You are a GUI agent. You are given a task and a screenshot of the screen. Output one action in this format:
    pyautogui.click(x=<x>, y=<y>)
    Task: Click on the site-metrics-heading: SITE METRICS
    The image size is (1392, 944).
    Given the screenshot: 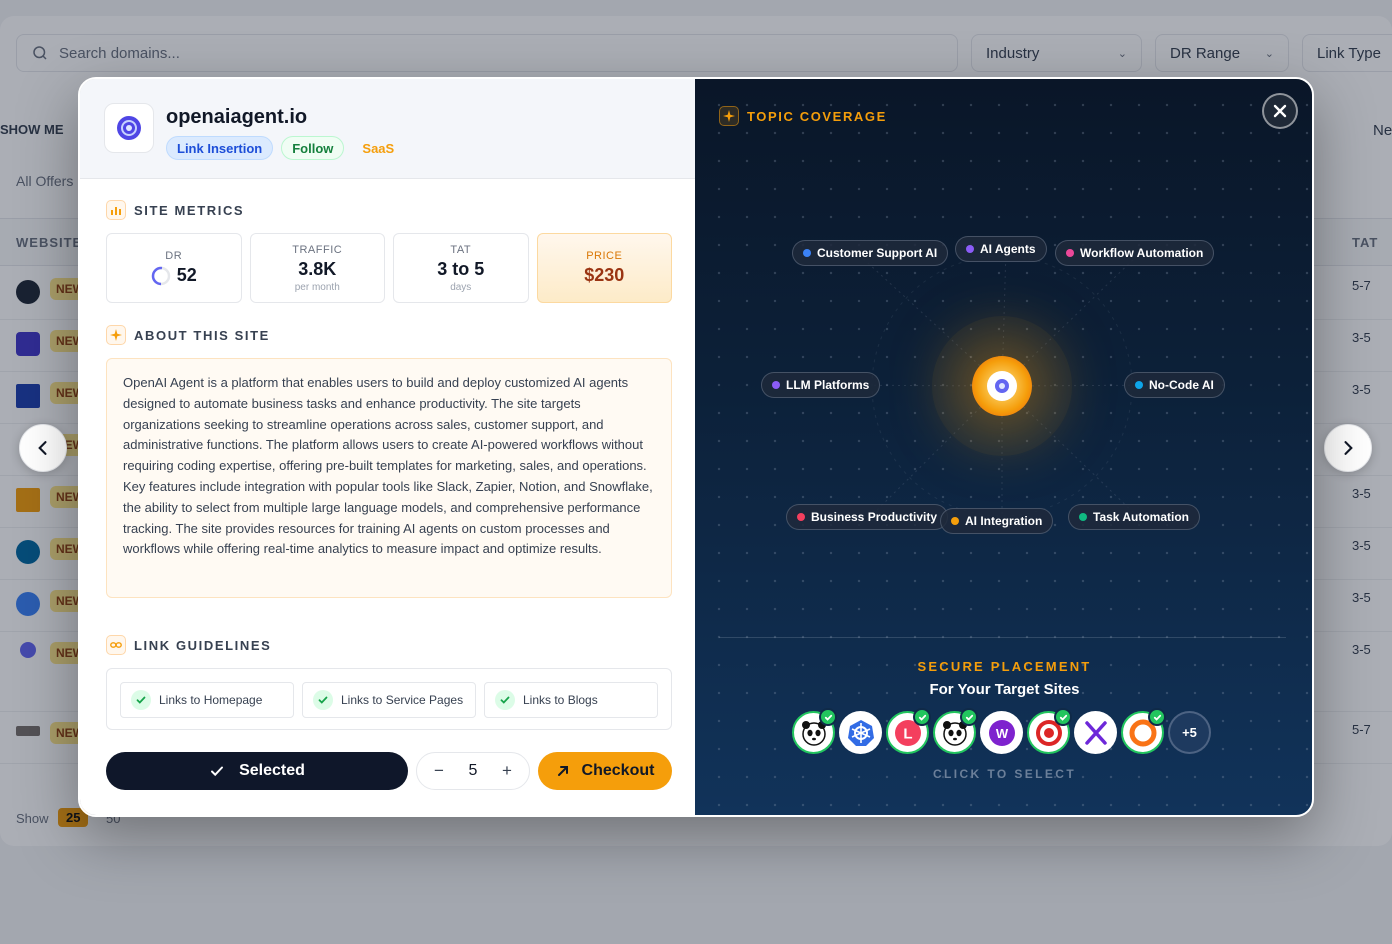 What is the action you would take?
    pyautogui.click(x=175, y=210)
    